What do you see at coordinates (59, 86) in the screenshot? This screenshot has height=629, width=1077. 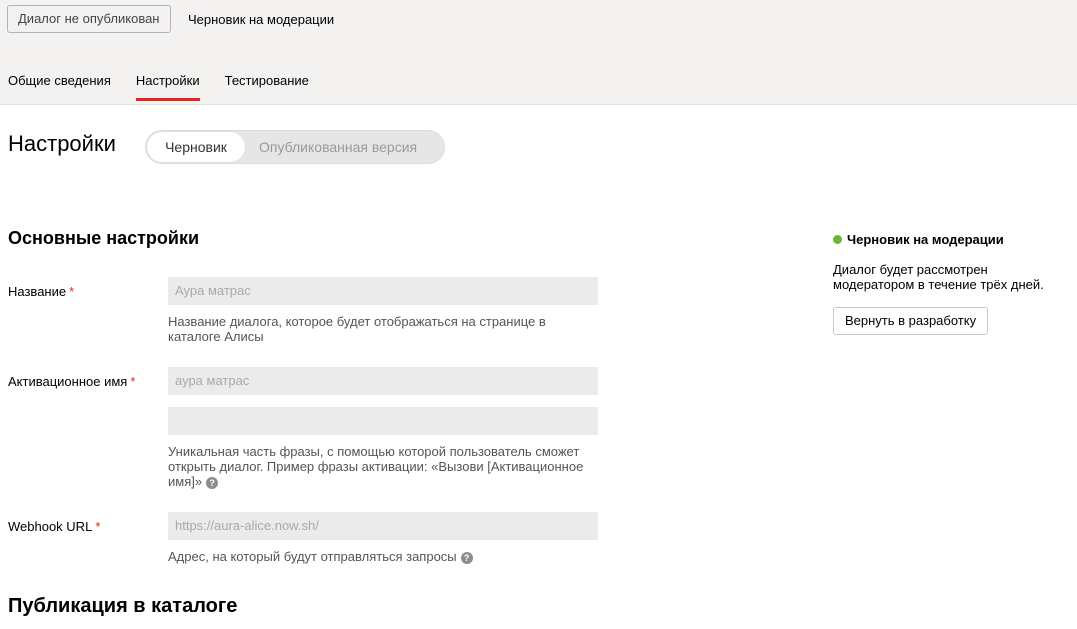 I see `tab-general: Общие сведения` at bounding box center [59, 86].